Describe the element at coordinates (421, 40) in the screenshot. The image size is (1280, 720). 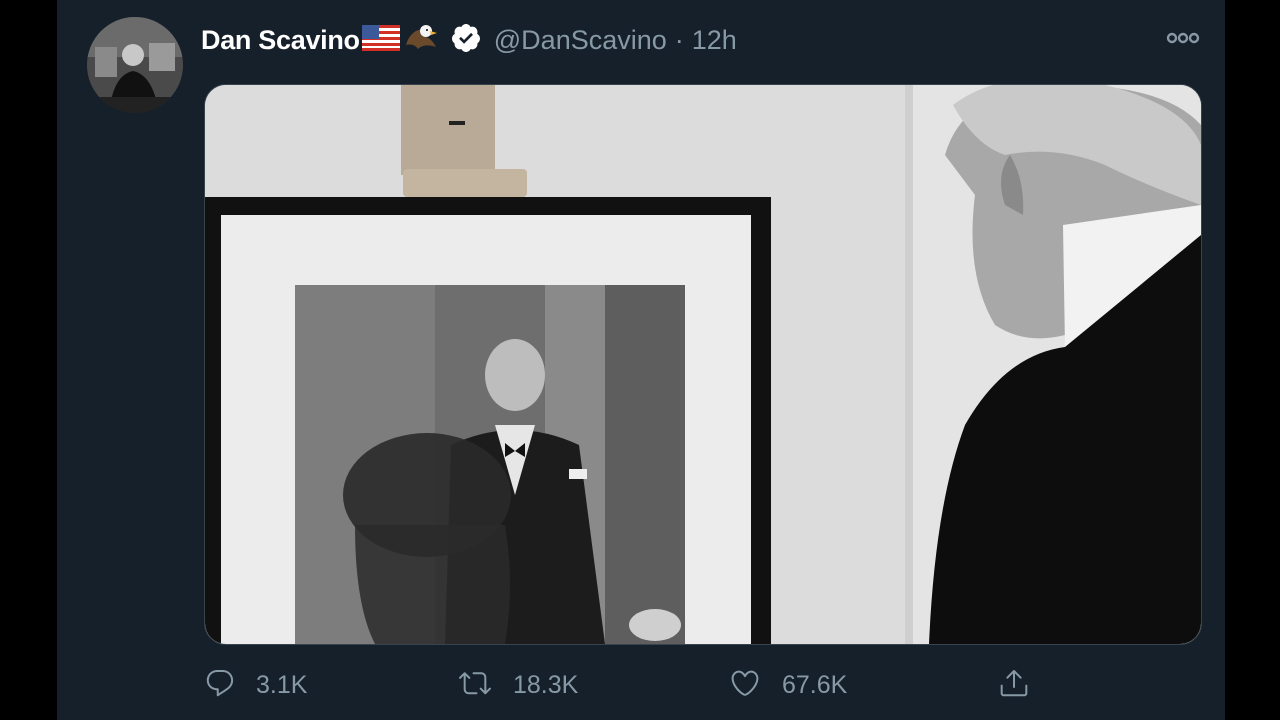
I see `eagle-icon` at that location.